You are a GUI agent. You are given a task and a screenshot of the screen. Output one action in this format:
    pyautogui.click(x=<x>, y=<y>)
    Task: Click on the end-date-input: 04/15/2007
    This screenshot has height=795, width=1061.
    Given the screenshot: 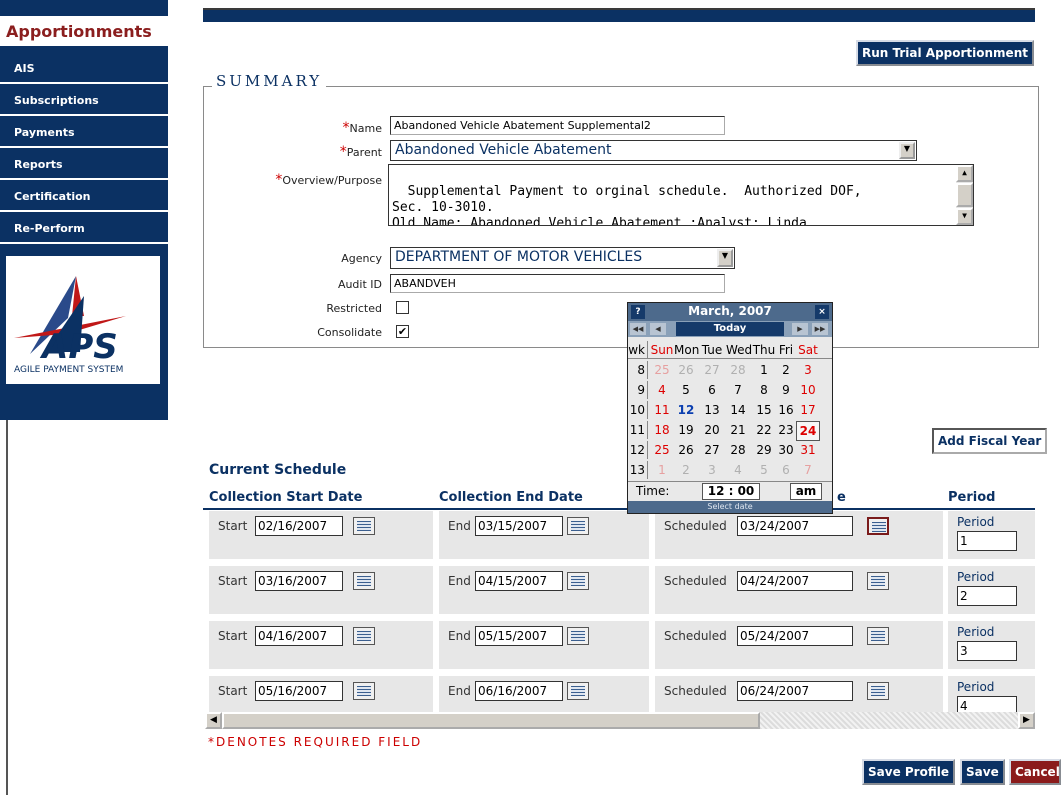 What is the action you would take?
    pyautogui.click(x=519, y=581)
    